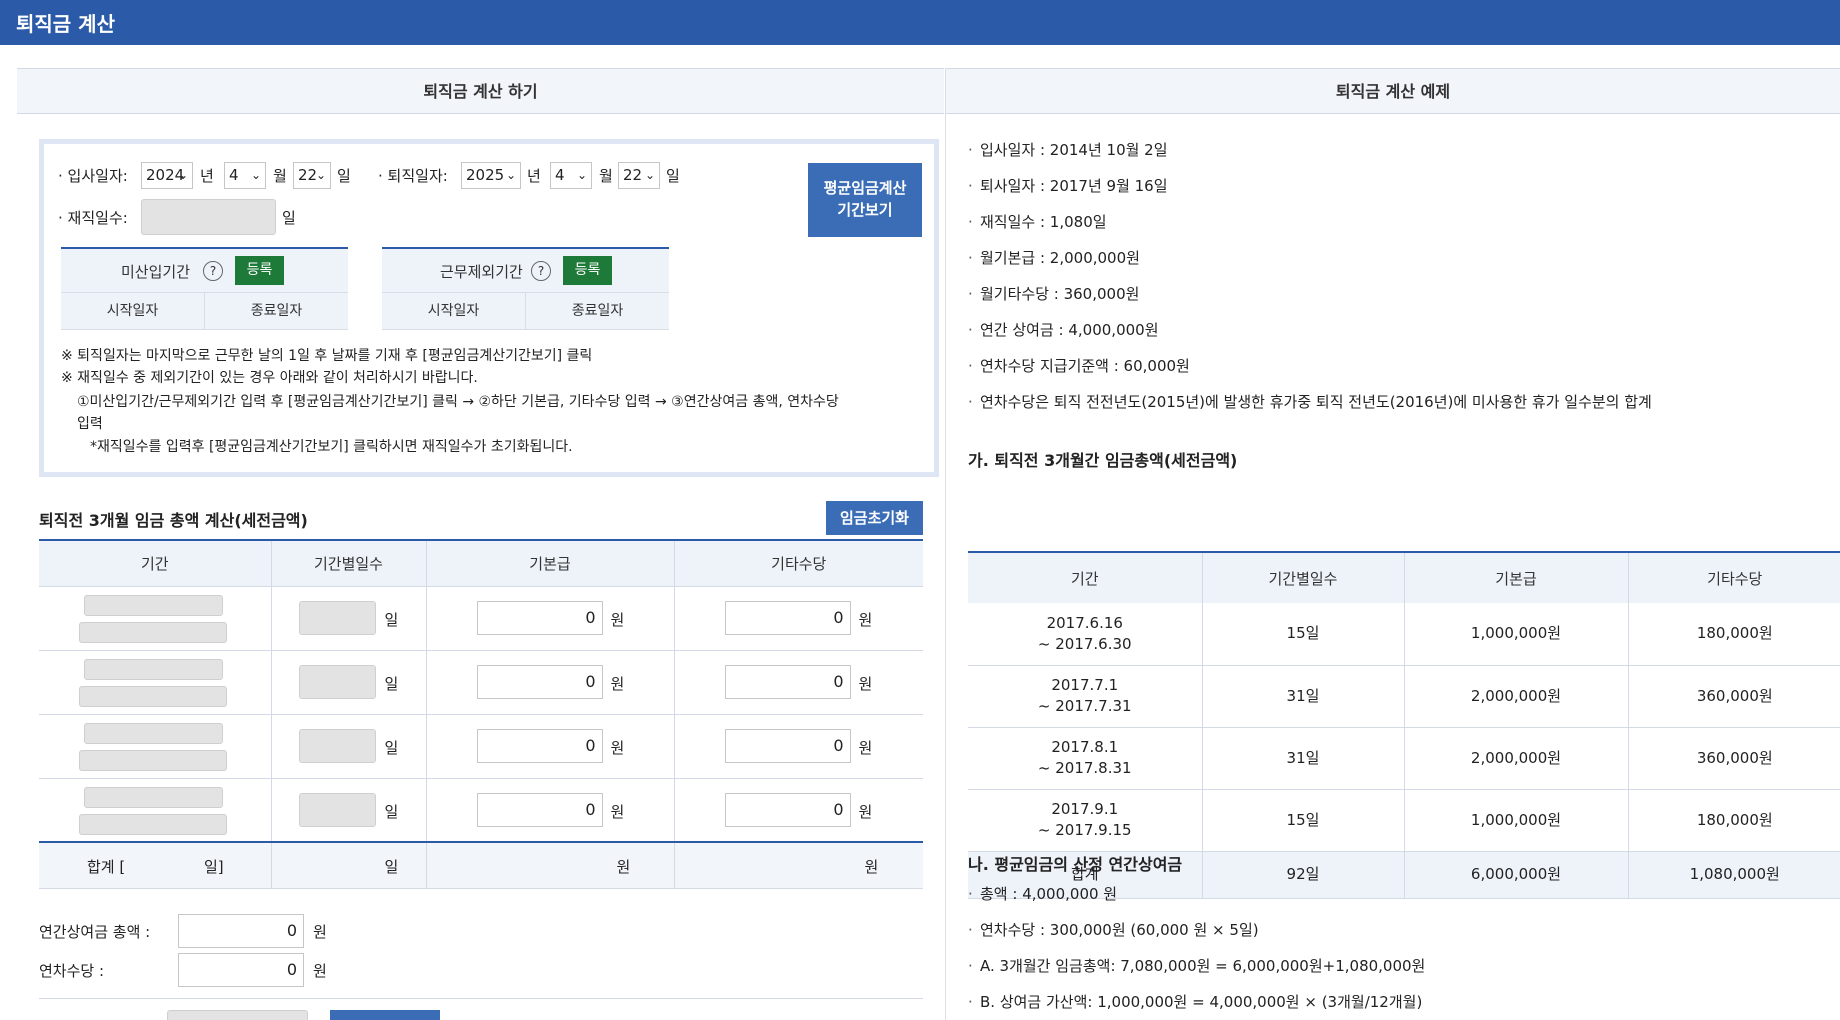  Describe the element at coordinates (1043, 894) in the screenshot. I see `example-item: · 총액 : 4,000,000 원` at that location.